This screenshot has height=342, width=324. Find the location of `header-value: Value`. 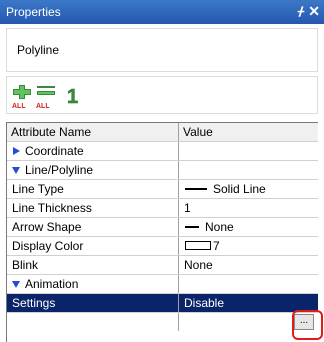

header-value: Value is located at coordinates (248, 132).